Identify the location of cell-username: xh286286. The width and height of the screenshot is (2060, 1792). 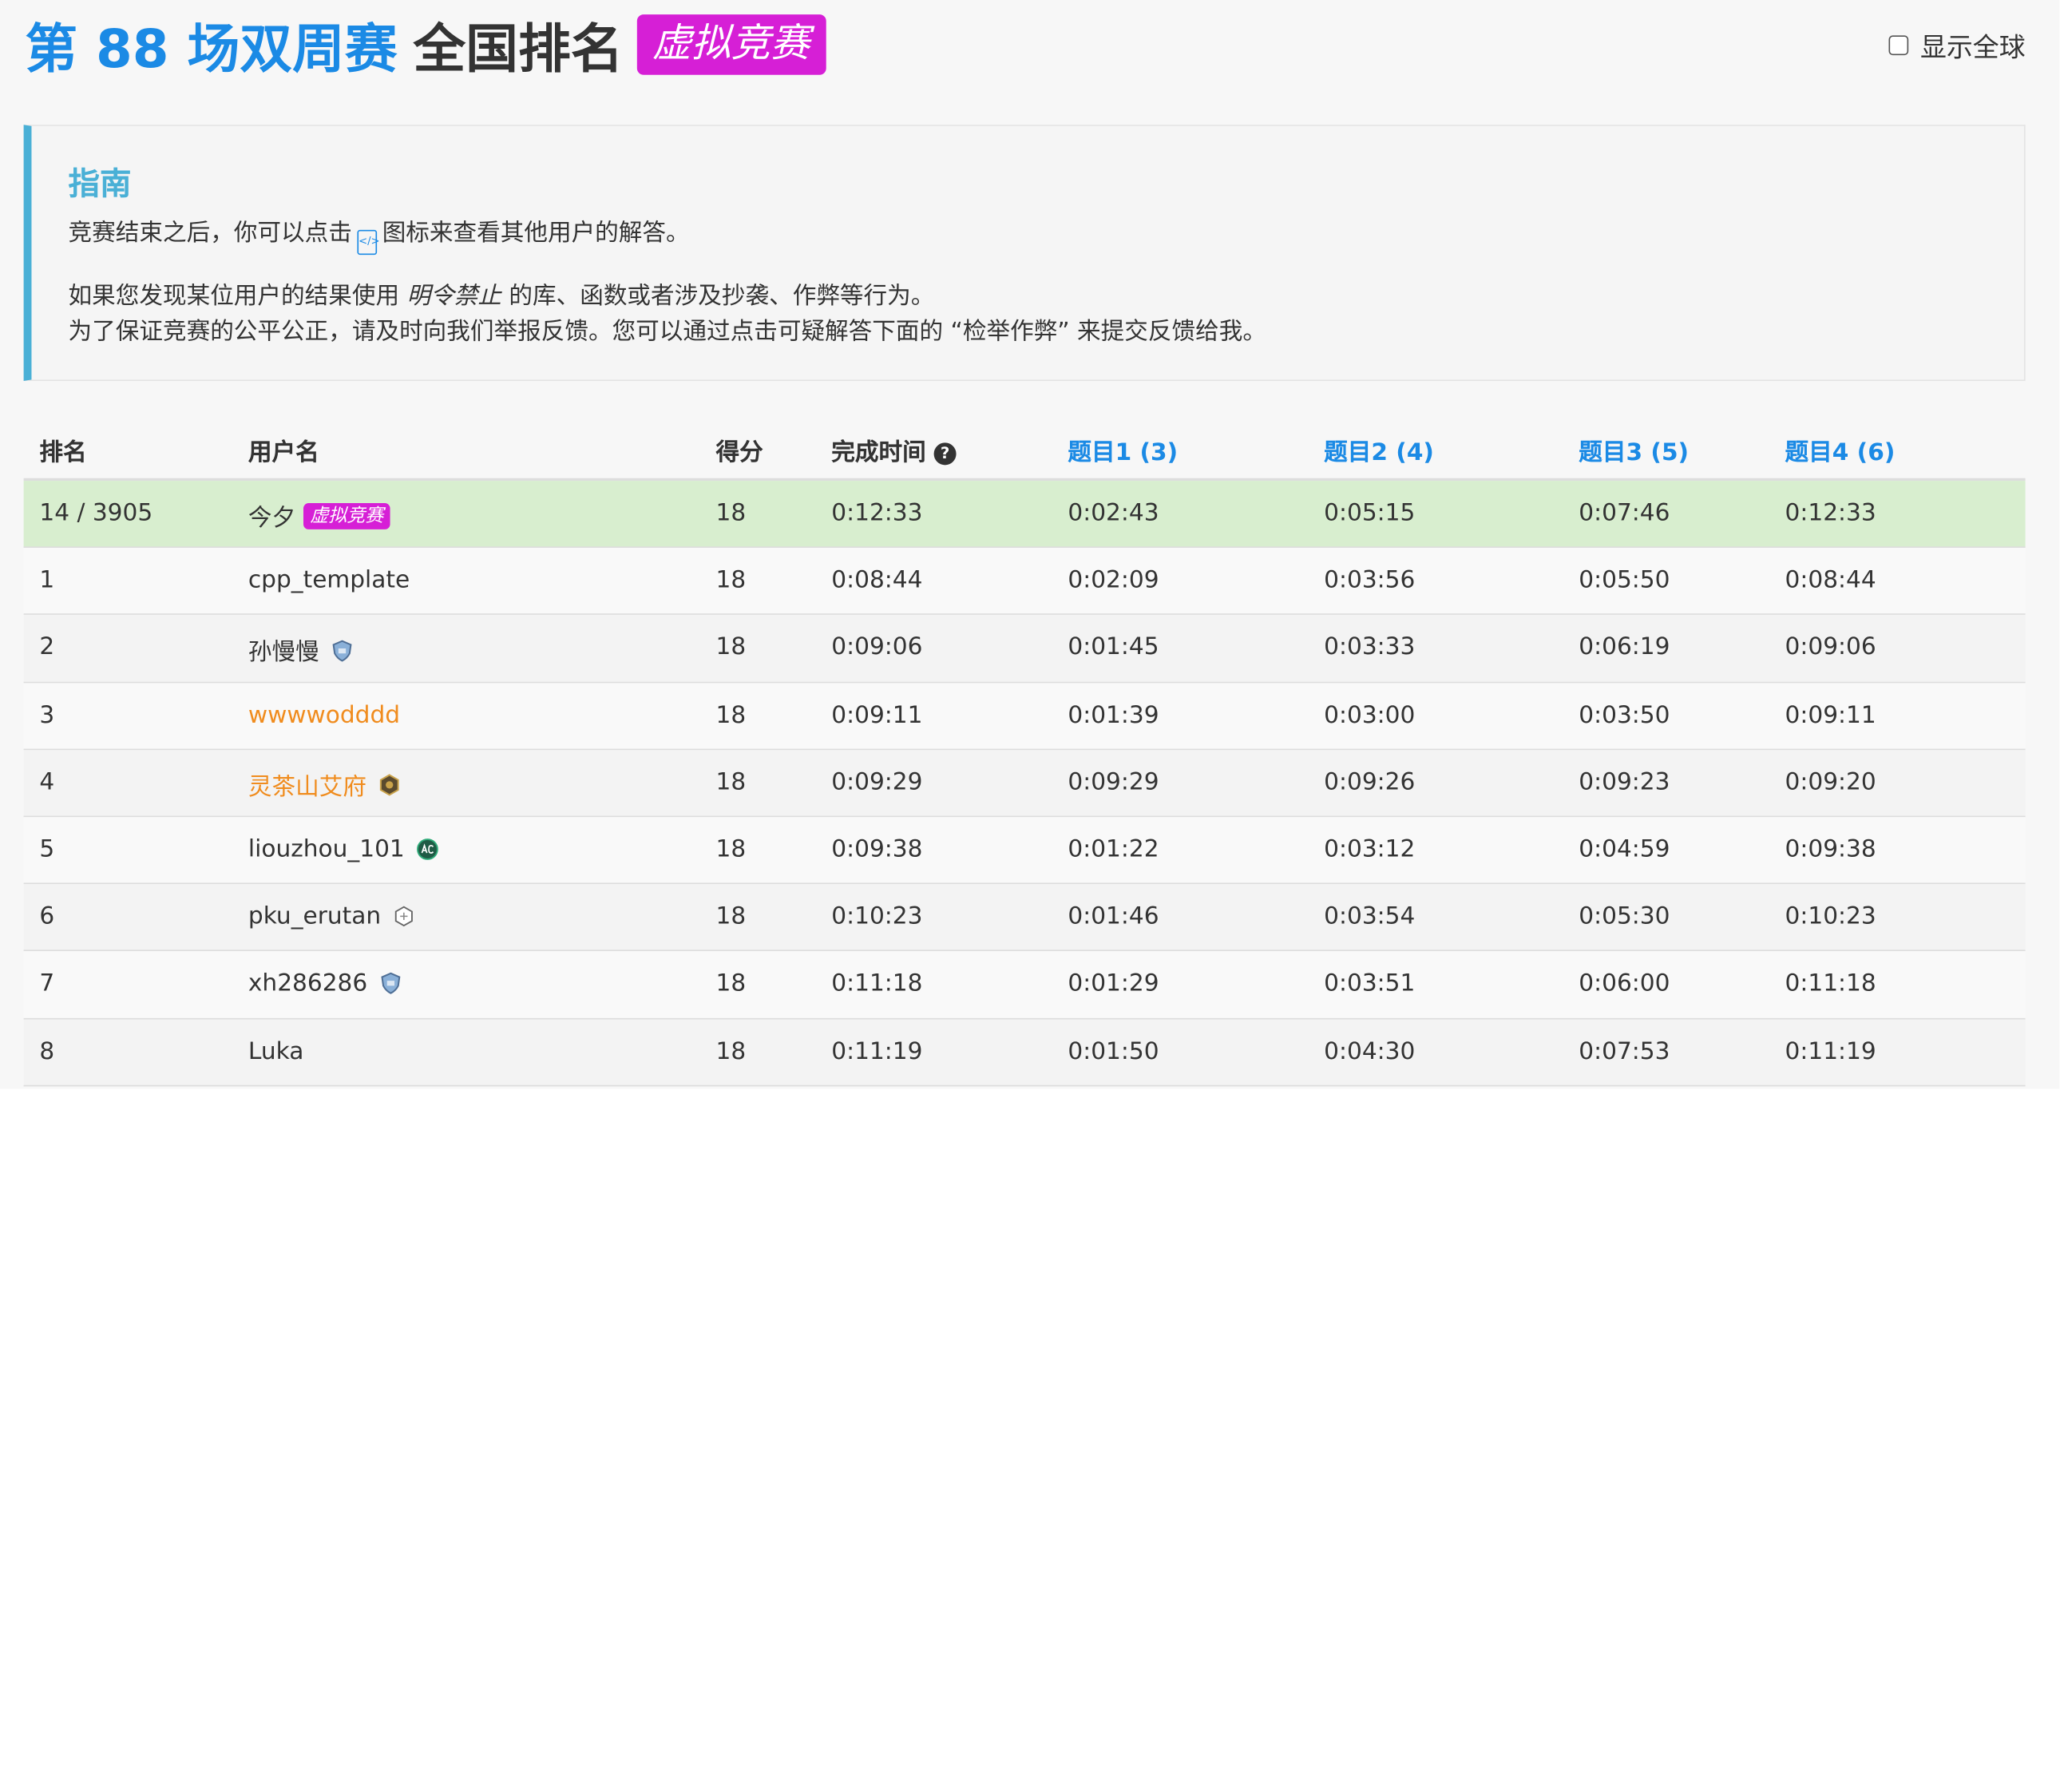
(325, 984).